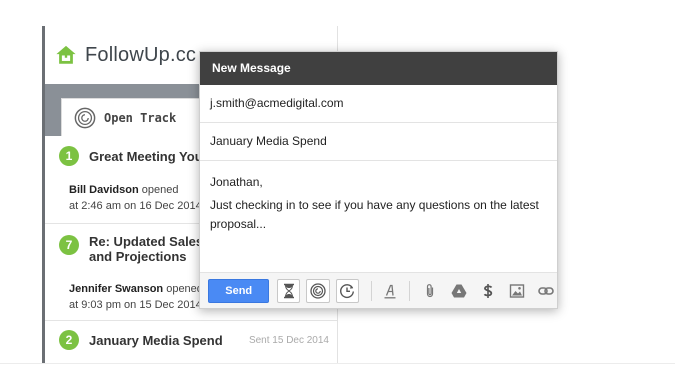 This screenshot has width=675, height=388. I want to click on list-item: 2 January Media Spend Sent 15 Dec 2014, so click(191, 342).